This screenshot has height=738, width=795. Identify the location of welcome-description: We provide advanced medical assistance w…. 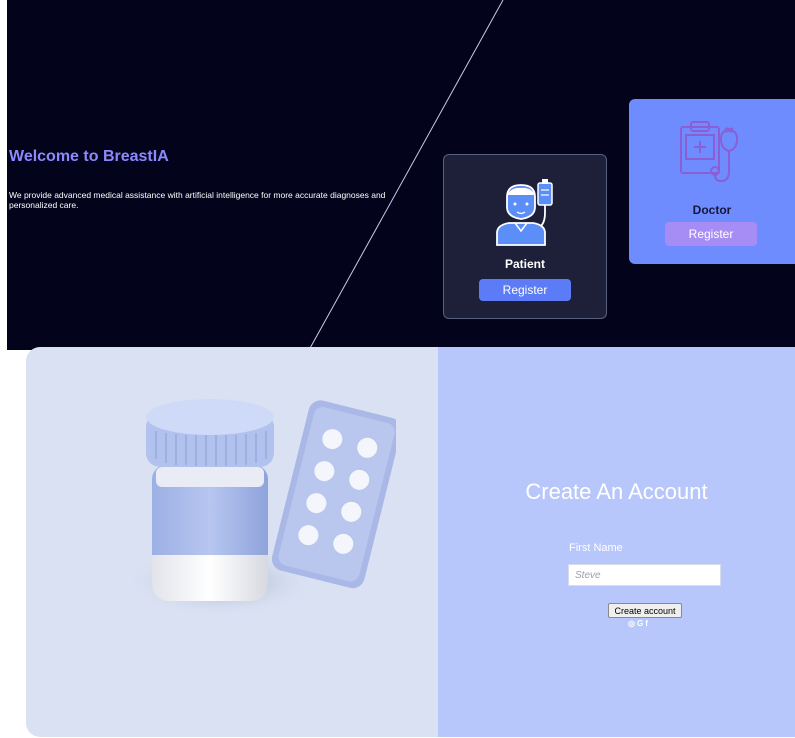
(197, 200).